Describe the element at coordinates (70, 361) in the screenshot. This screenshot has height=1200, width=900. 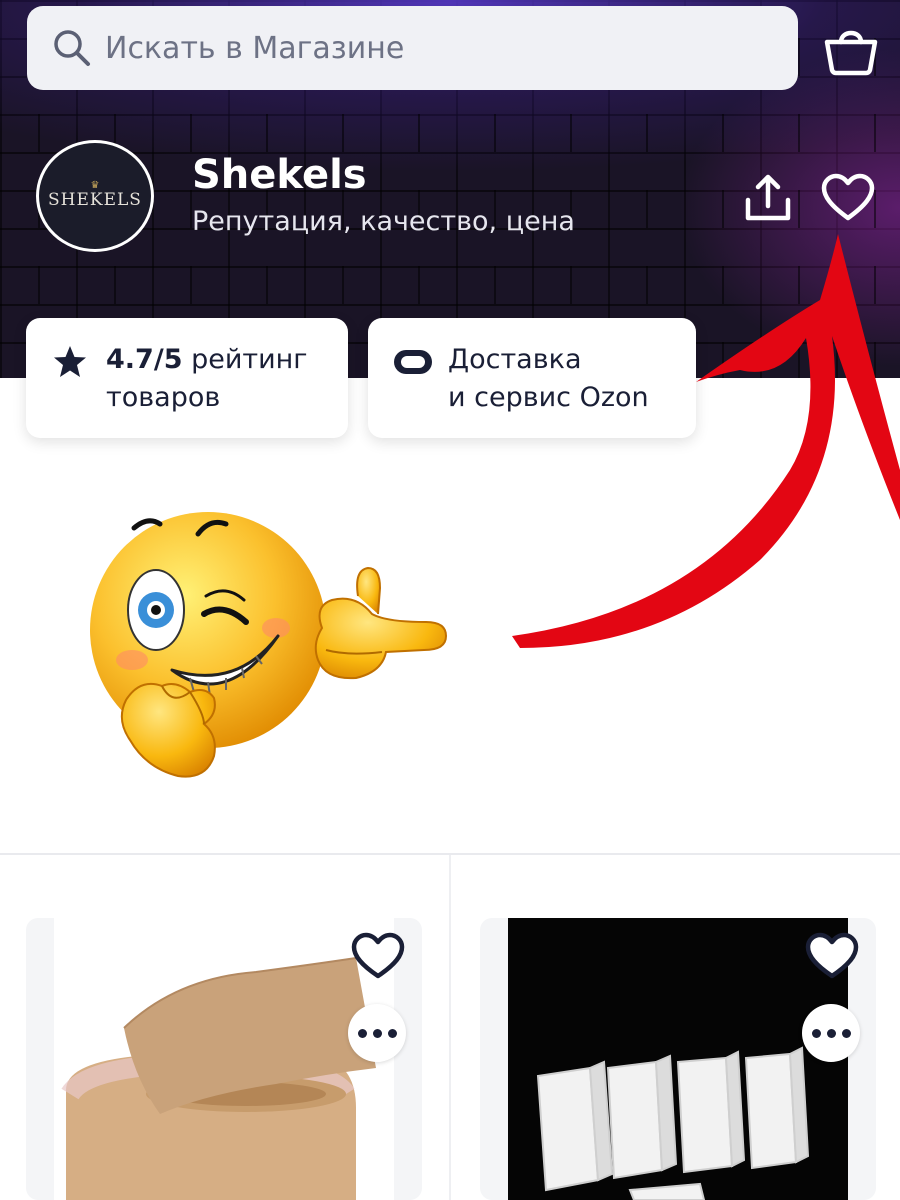
I see `star-icon` at that location.